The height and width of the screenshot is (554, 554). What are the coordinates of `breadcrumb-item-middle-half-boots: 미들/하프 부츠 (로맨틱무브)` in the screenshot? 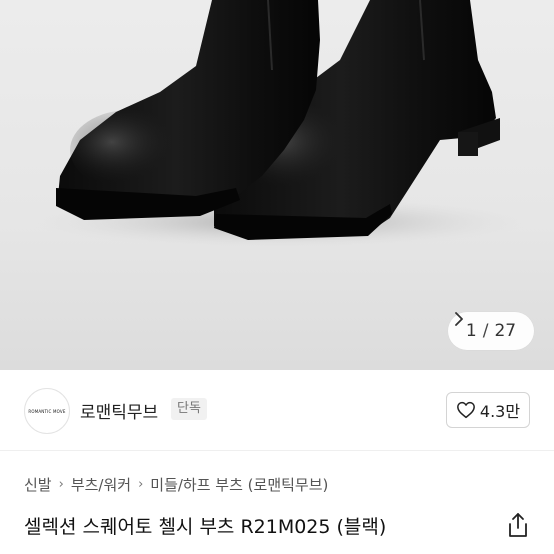 It's located at (239, 484).